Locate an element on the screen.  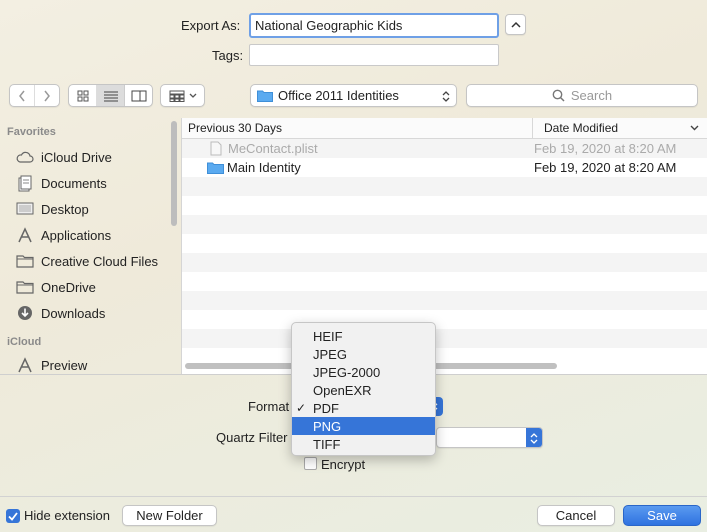
favorites-header: Favorites is located at coordinates (31, 132).